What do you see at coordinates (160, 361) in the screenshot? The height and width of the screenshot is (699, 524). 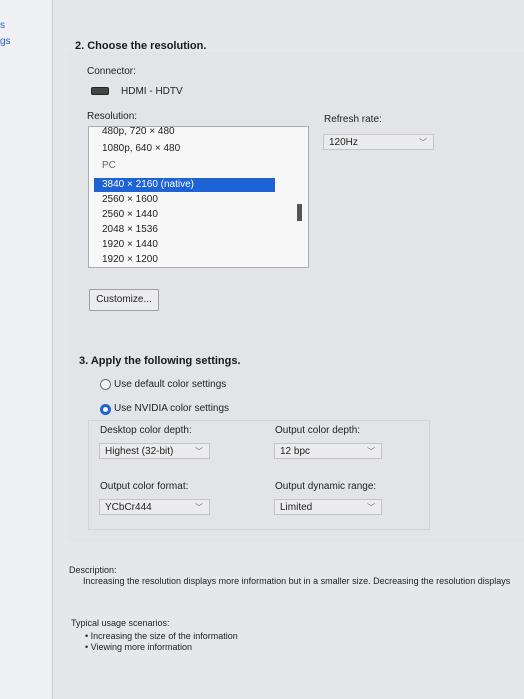 I see `section3-heading: 3. Apply the following settings.` at bounding box center [160, 361].